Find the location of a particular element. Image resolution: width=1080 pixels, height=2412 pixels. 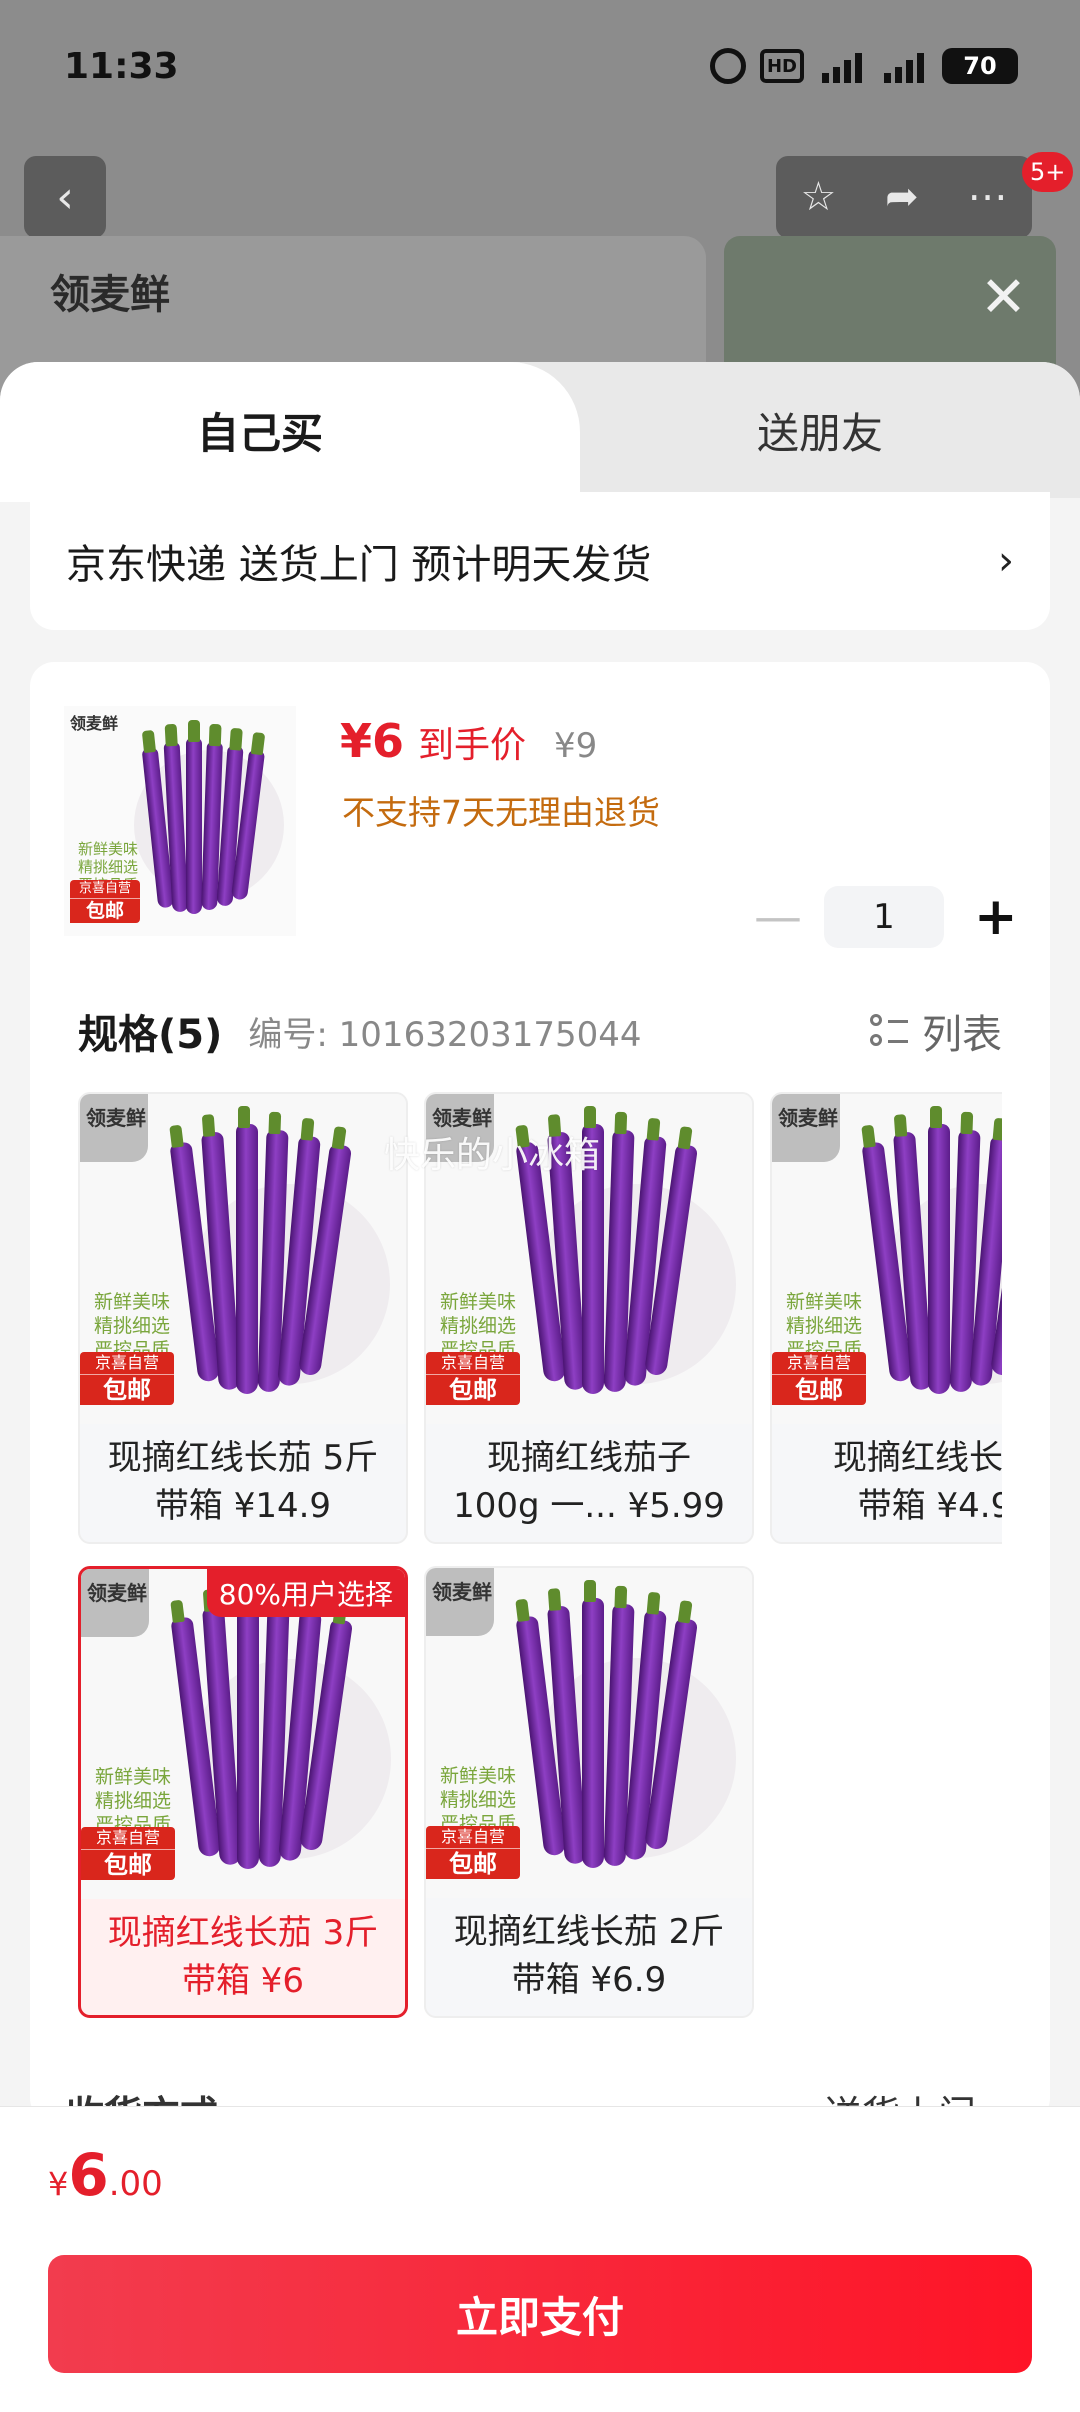

total-decimal: .00 is located at coordinates (135, 2184).